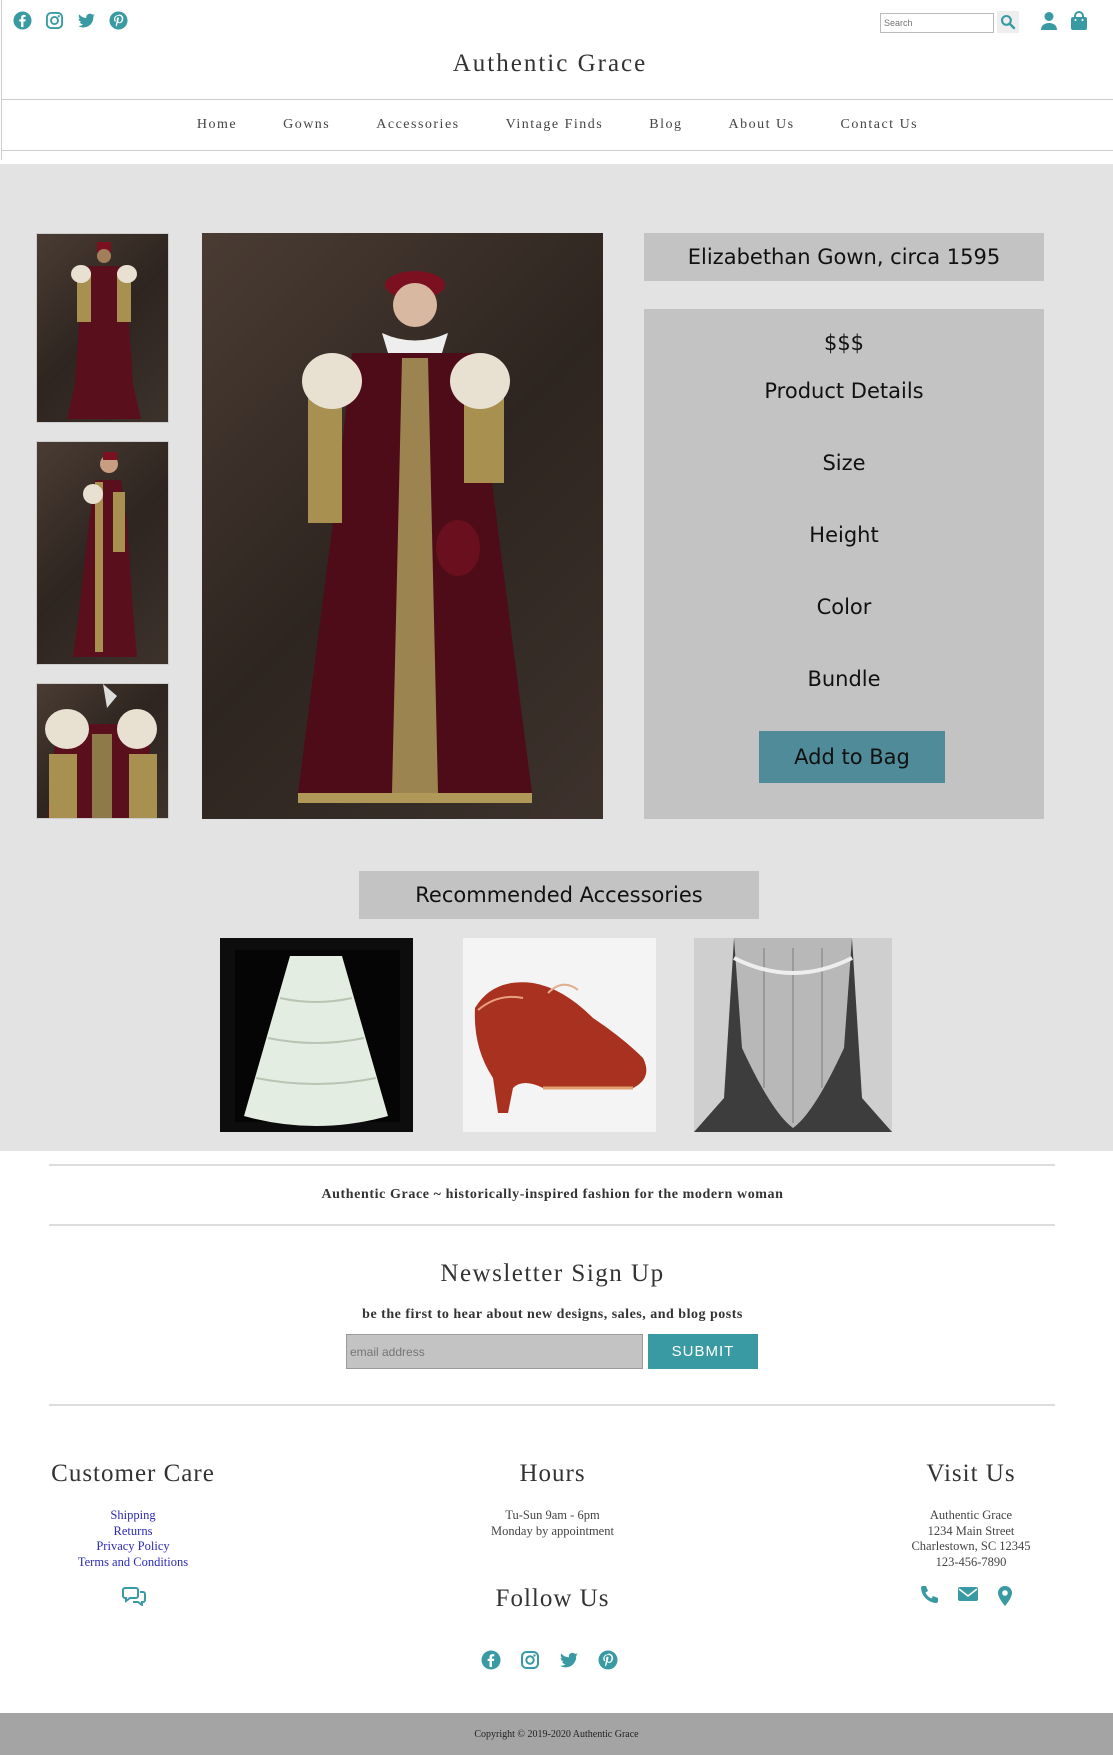 The height and width of the screenshot is (1755, 1113). What do you see at coordinates (549, 1660) in the screenshot?
I see `social-links-footer` at bounding box center [549, 1660].